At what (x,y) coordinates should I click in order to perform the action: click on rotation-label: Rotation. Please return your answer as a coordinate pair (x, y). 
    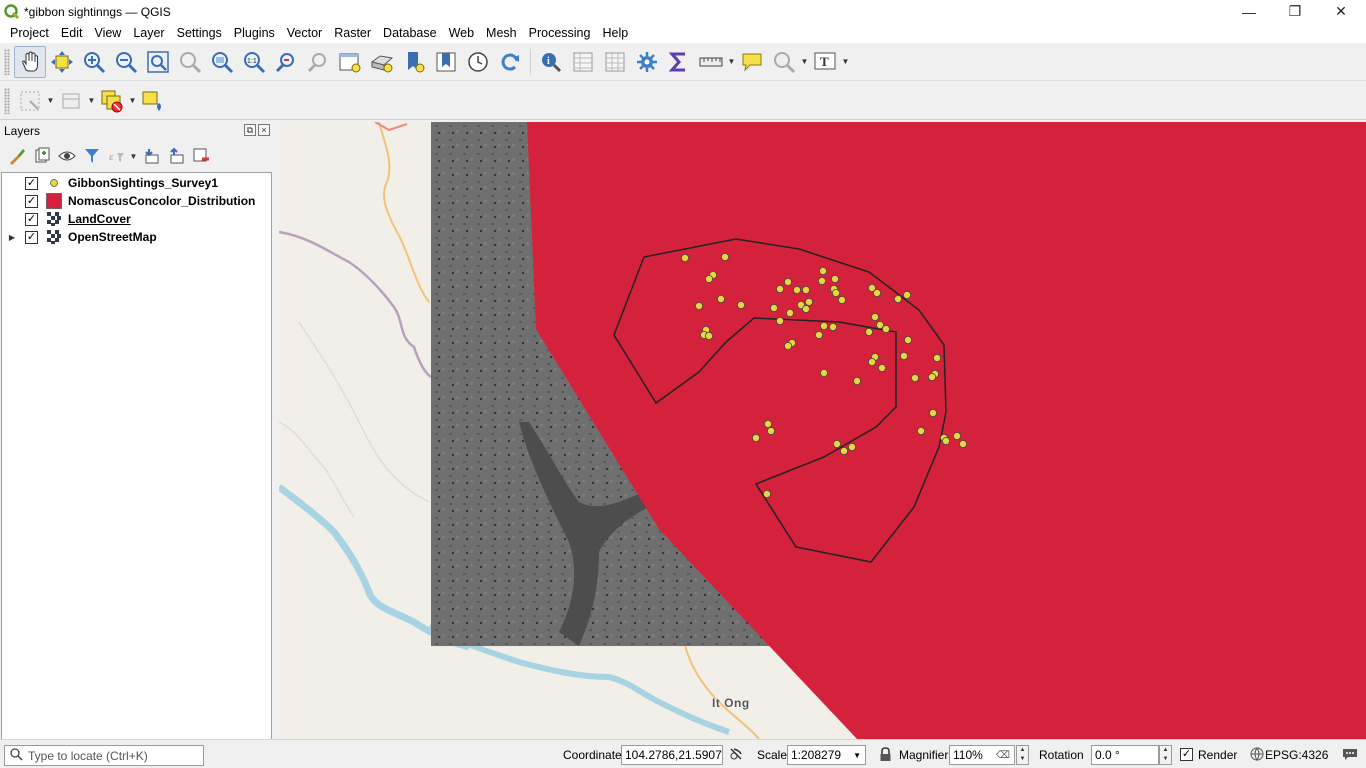
    Looking at the image, I should click on (1061, 755).